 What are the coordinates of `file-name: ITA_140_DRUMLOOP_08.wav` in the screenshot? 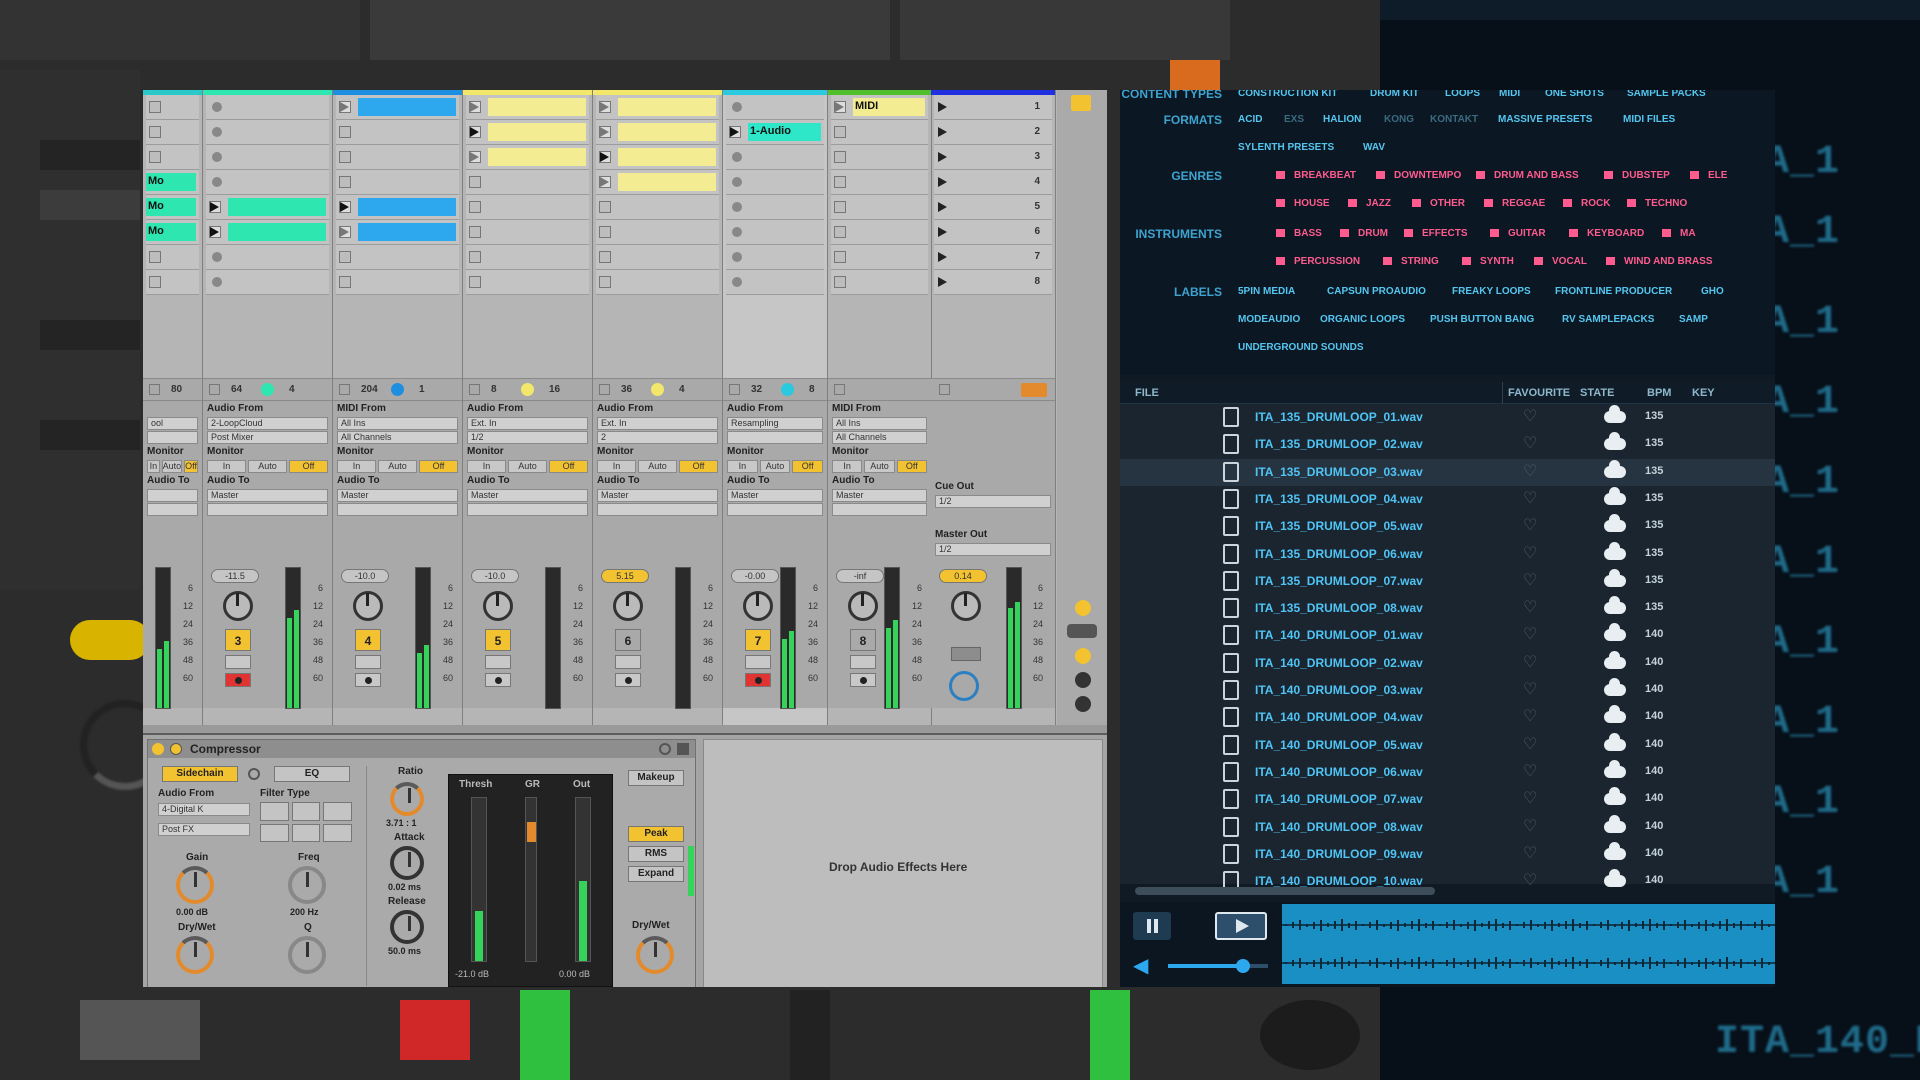 It's located at (1339, 827).